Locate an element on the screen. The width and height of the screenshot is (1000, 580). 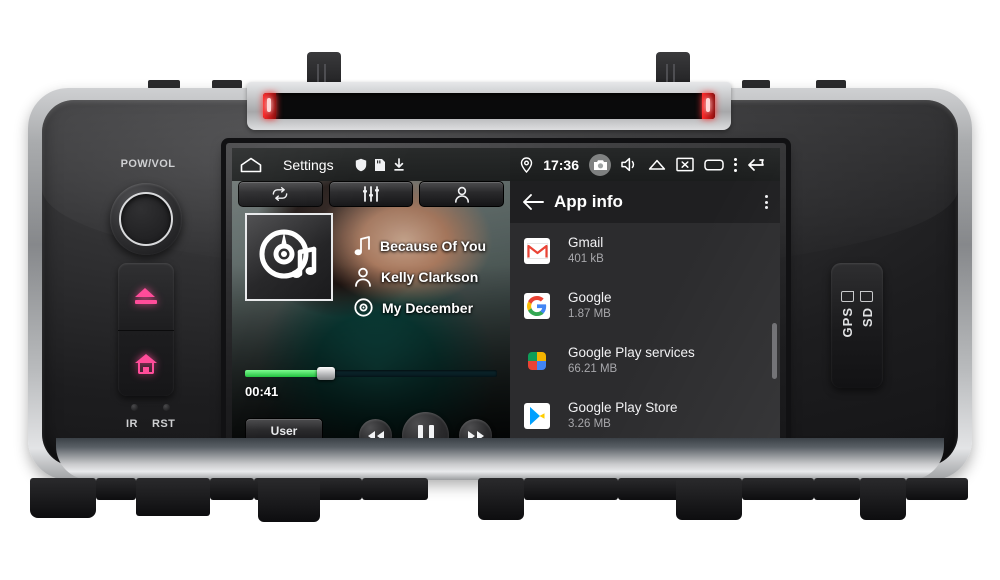
ir-label: IR is located at coordinates (132, 424).